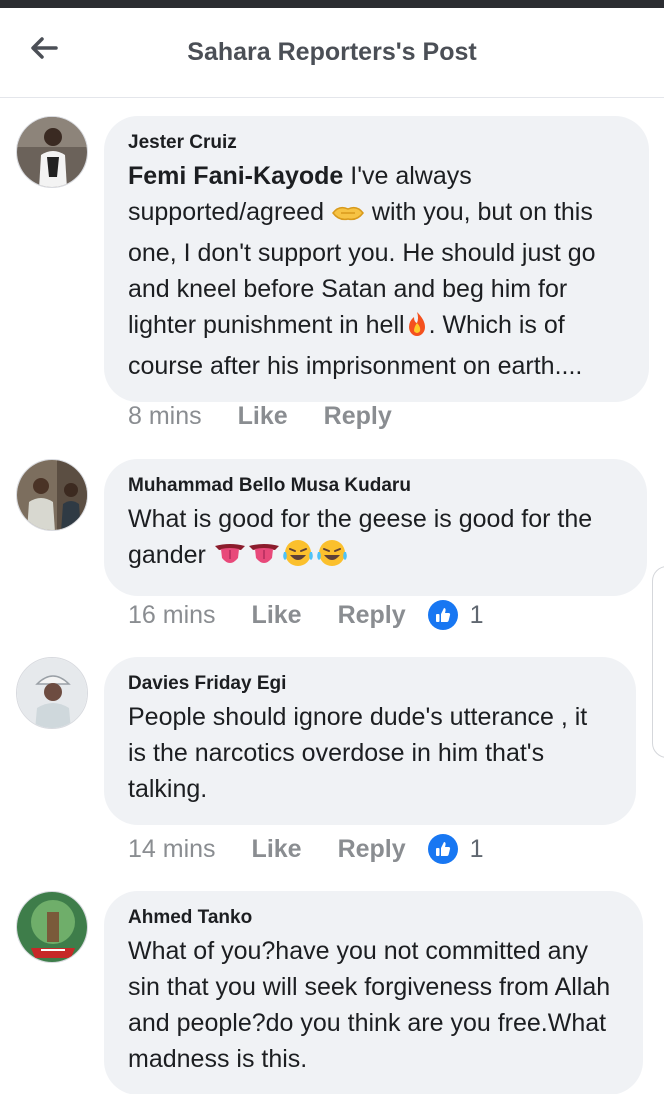 This screenshot has width=664, height=1094. I want to click on status-bar-strip, so click(332, 4).